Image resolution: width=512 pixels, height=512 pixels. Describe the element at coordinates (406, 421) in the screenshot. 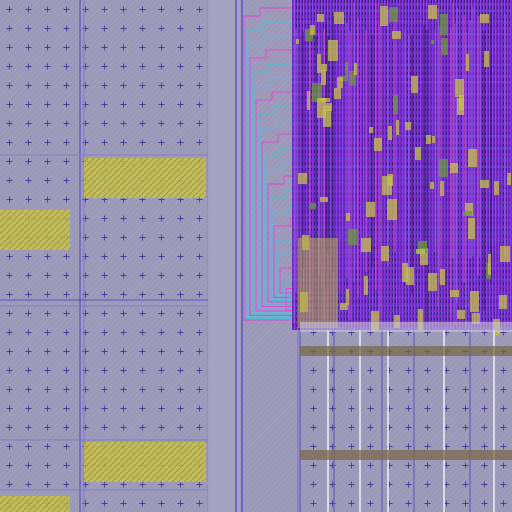

I see `bottom-right-cells` at that location.